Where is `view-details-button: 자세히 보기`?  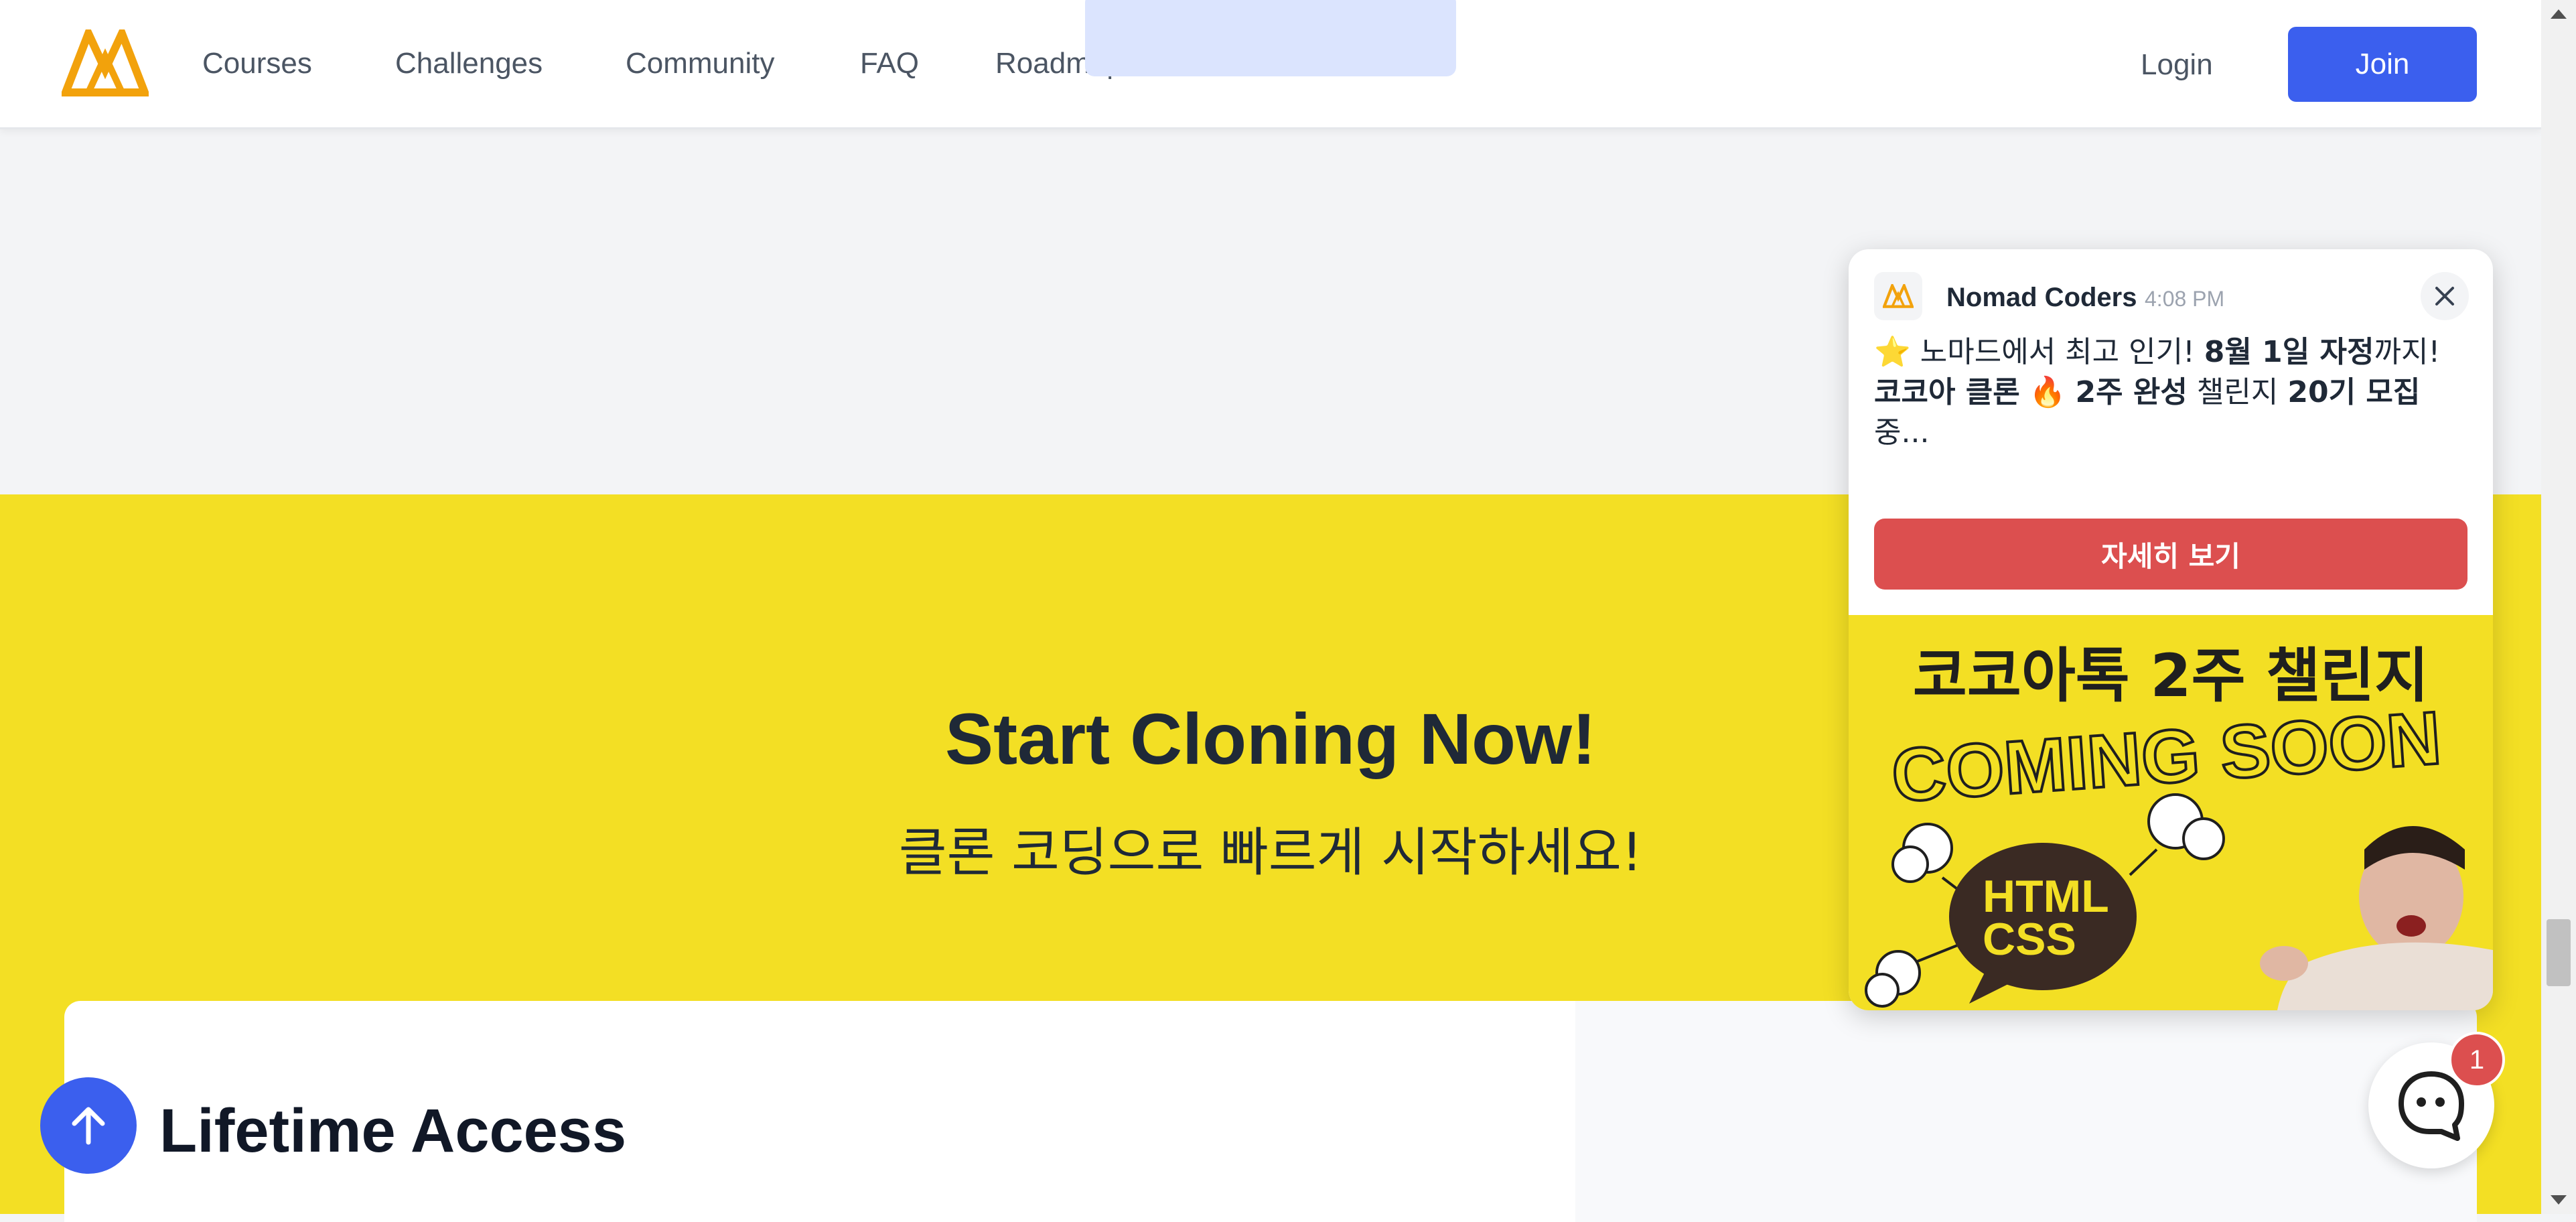 view-details-button: 자세히 보기 is located at coordinates (2170, 554).